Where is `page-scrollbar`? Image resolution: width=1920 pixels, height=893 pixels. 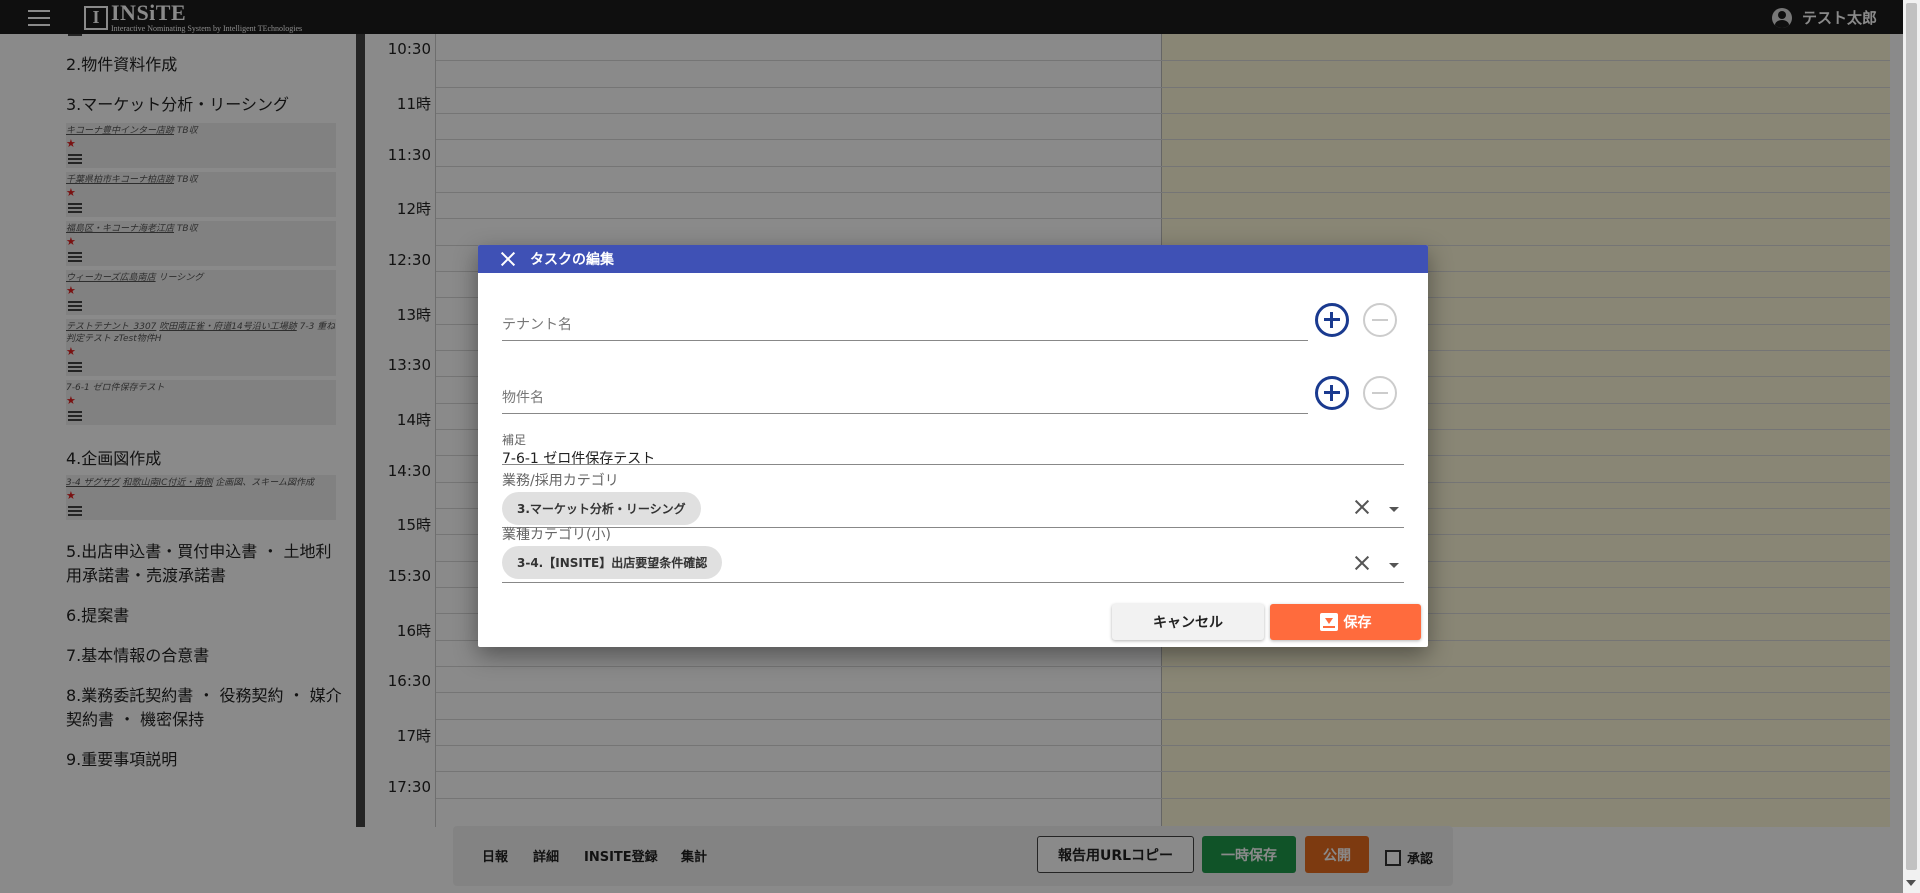 page-scrollbar is located at coordinates (1911, 446).